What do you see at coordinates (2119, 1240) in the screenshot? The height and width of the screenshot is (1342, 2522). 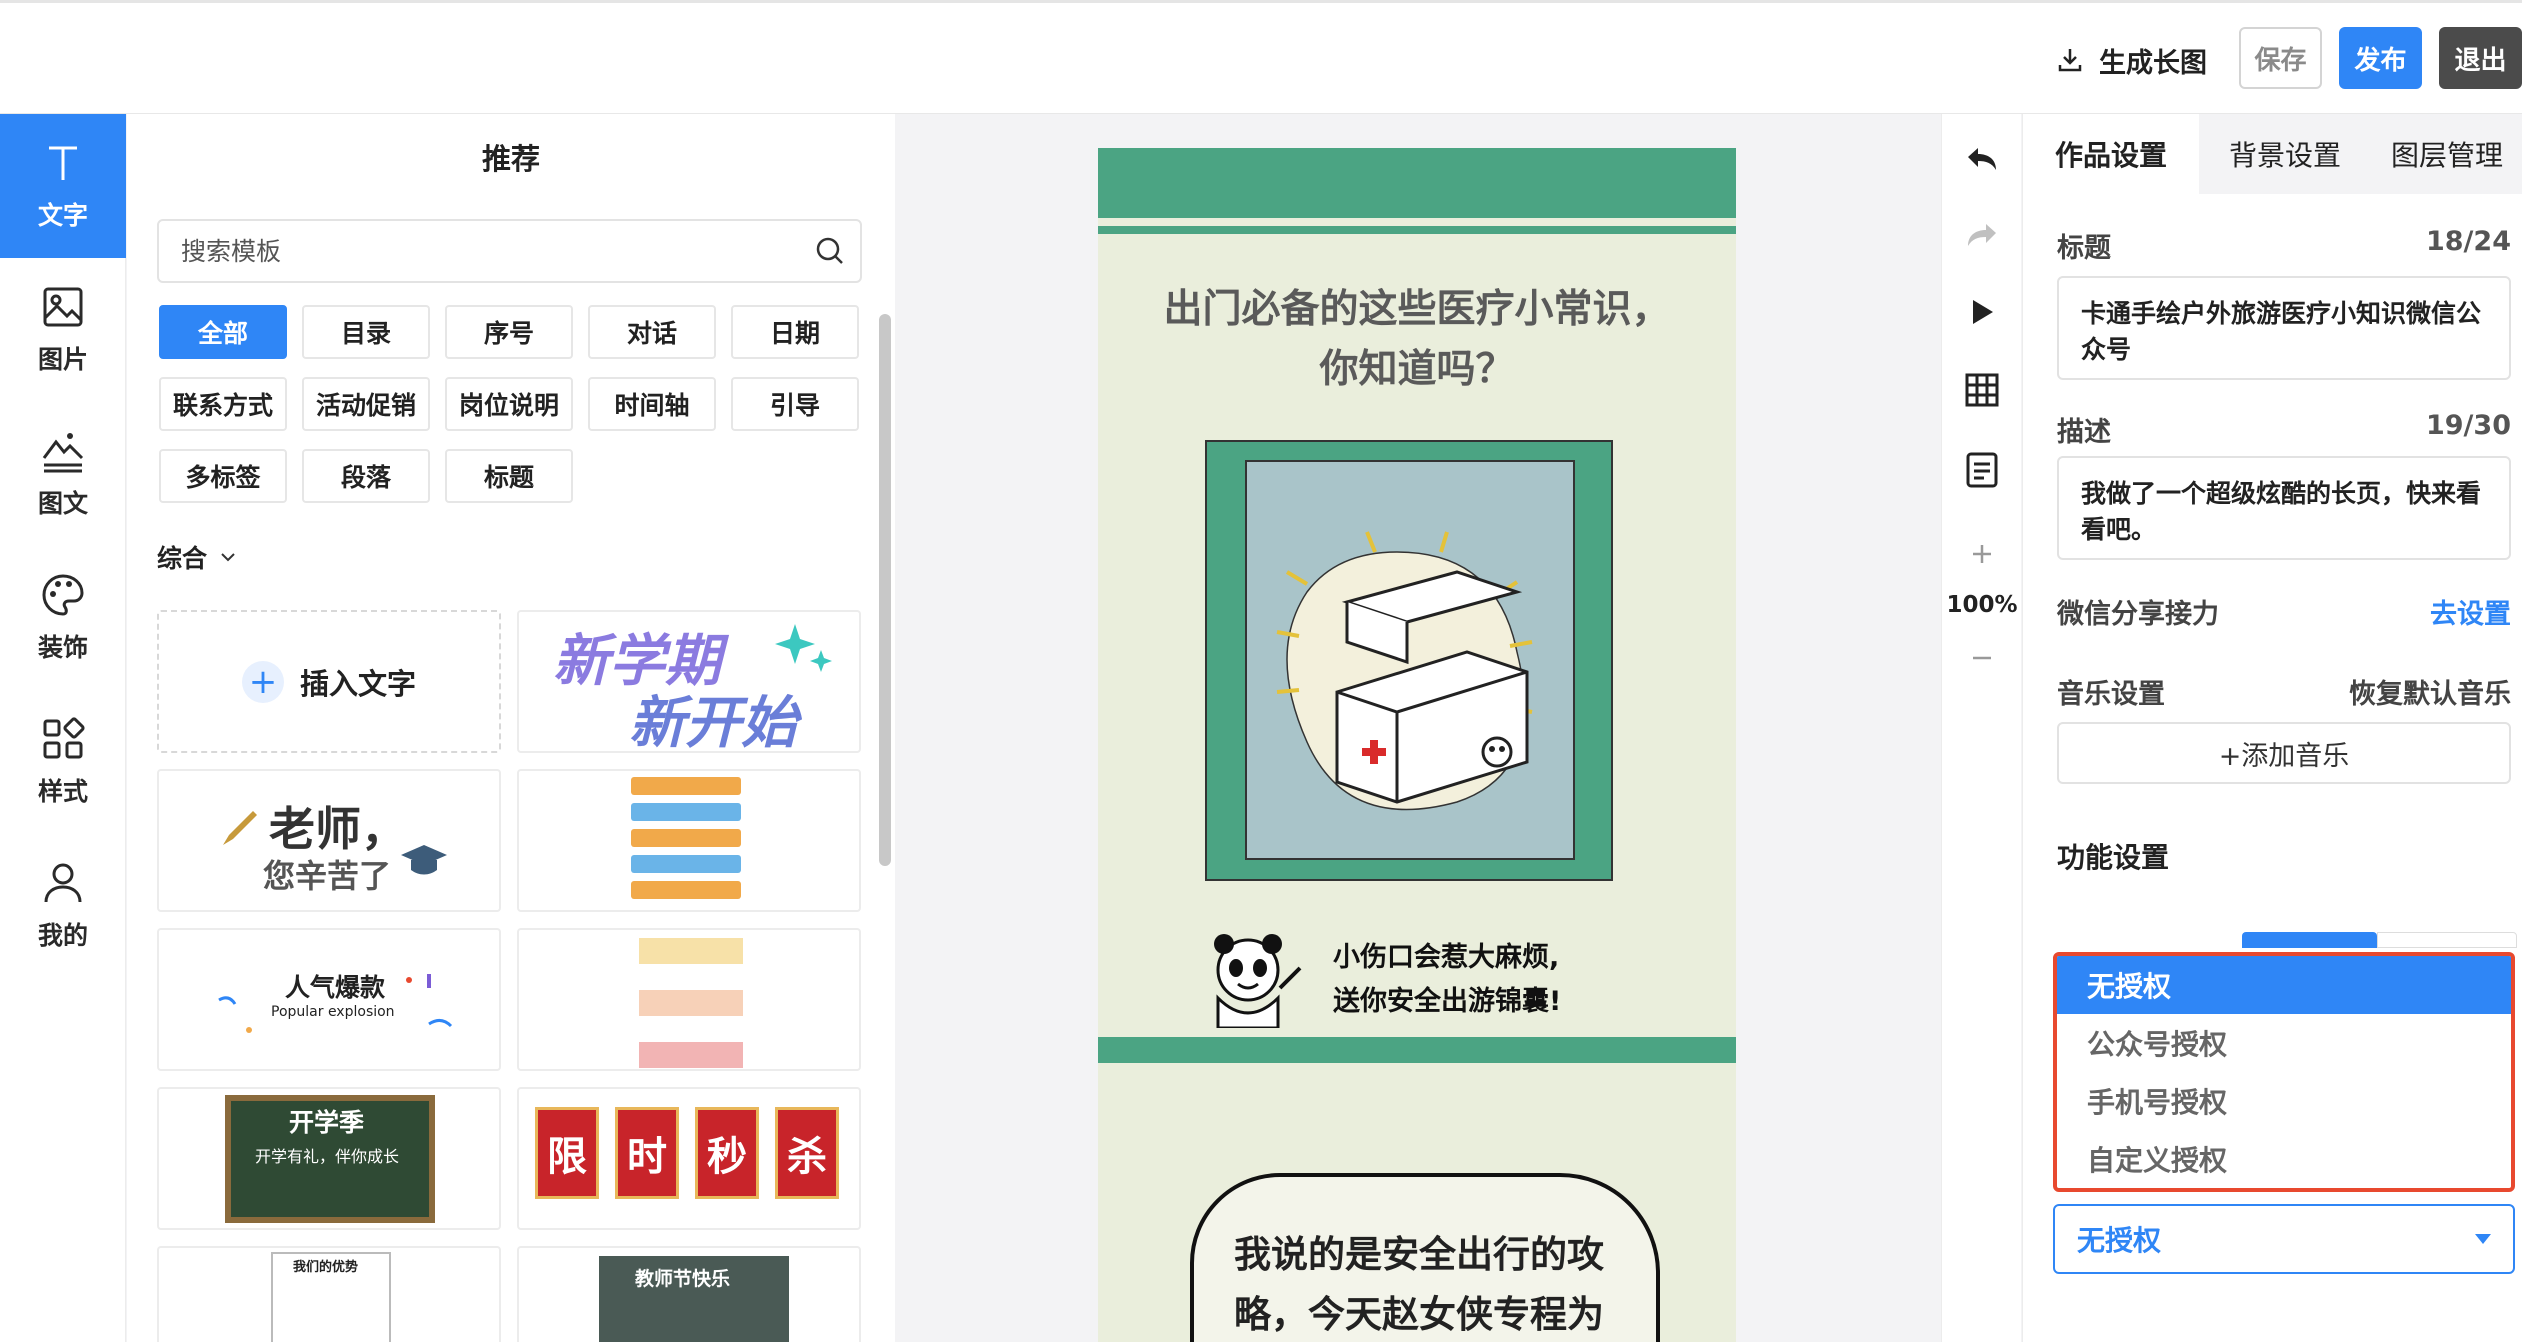 I see `auth-select-value: 无授权` at bounding box center [2119, 1240].